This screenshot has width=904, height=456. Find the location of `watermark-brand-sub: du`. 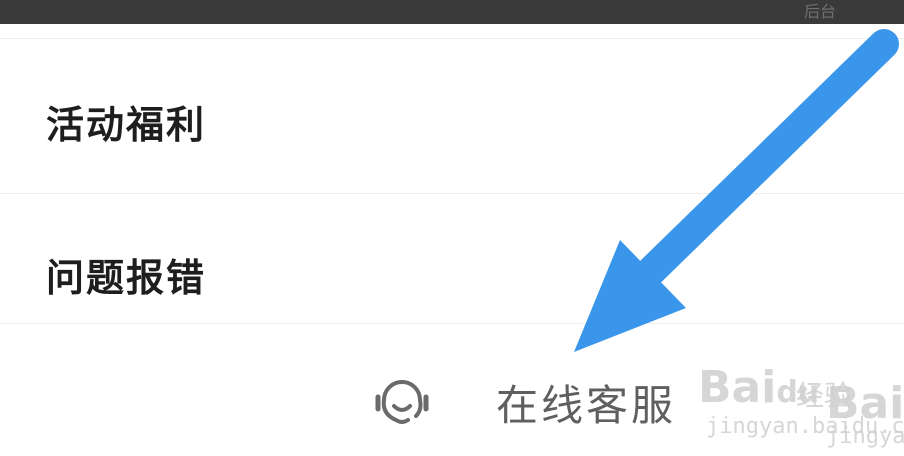

watermark-brand-sub: du is located at coordinates (798, 392).